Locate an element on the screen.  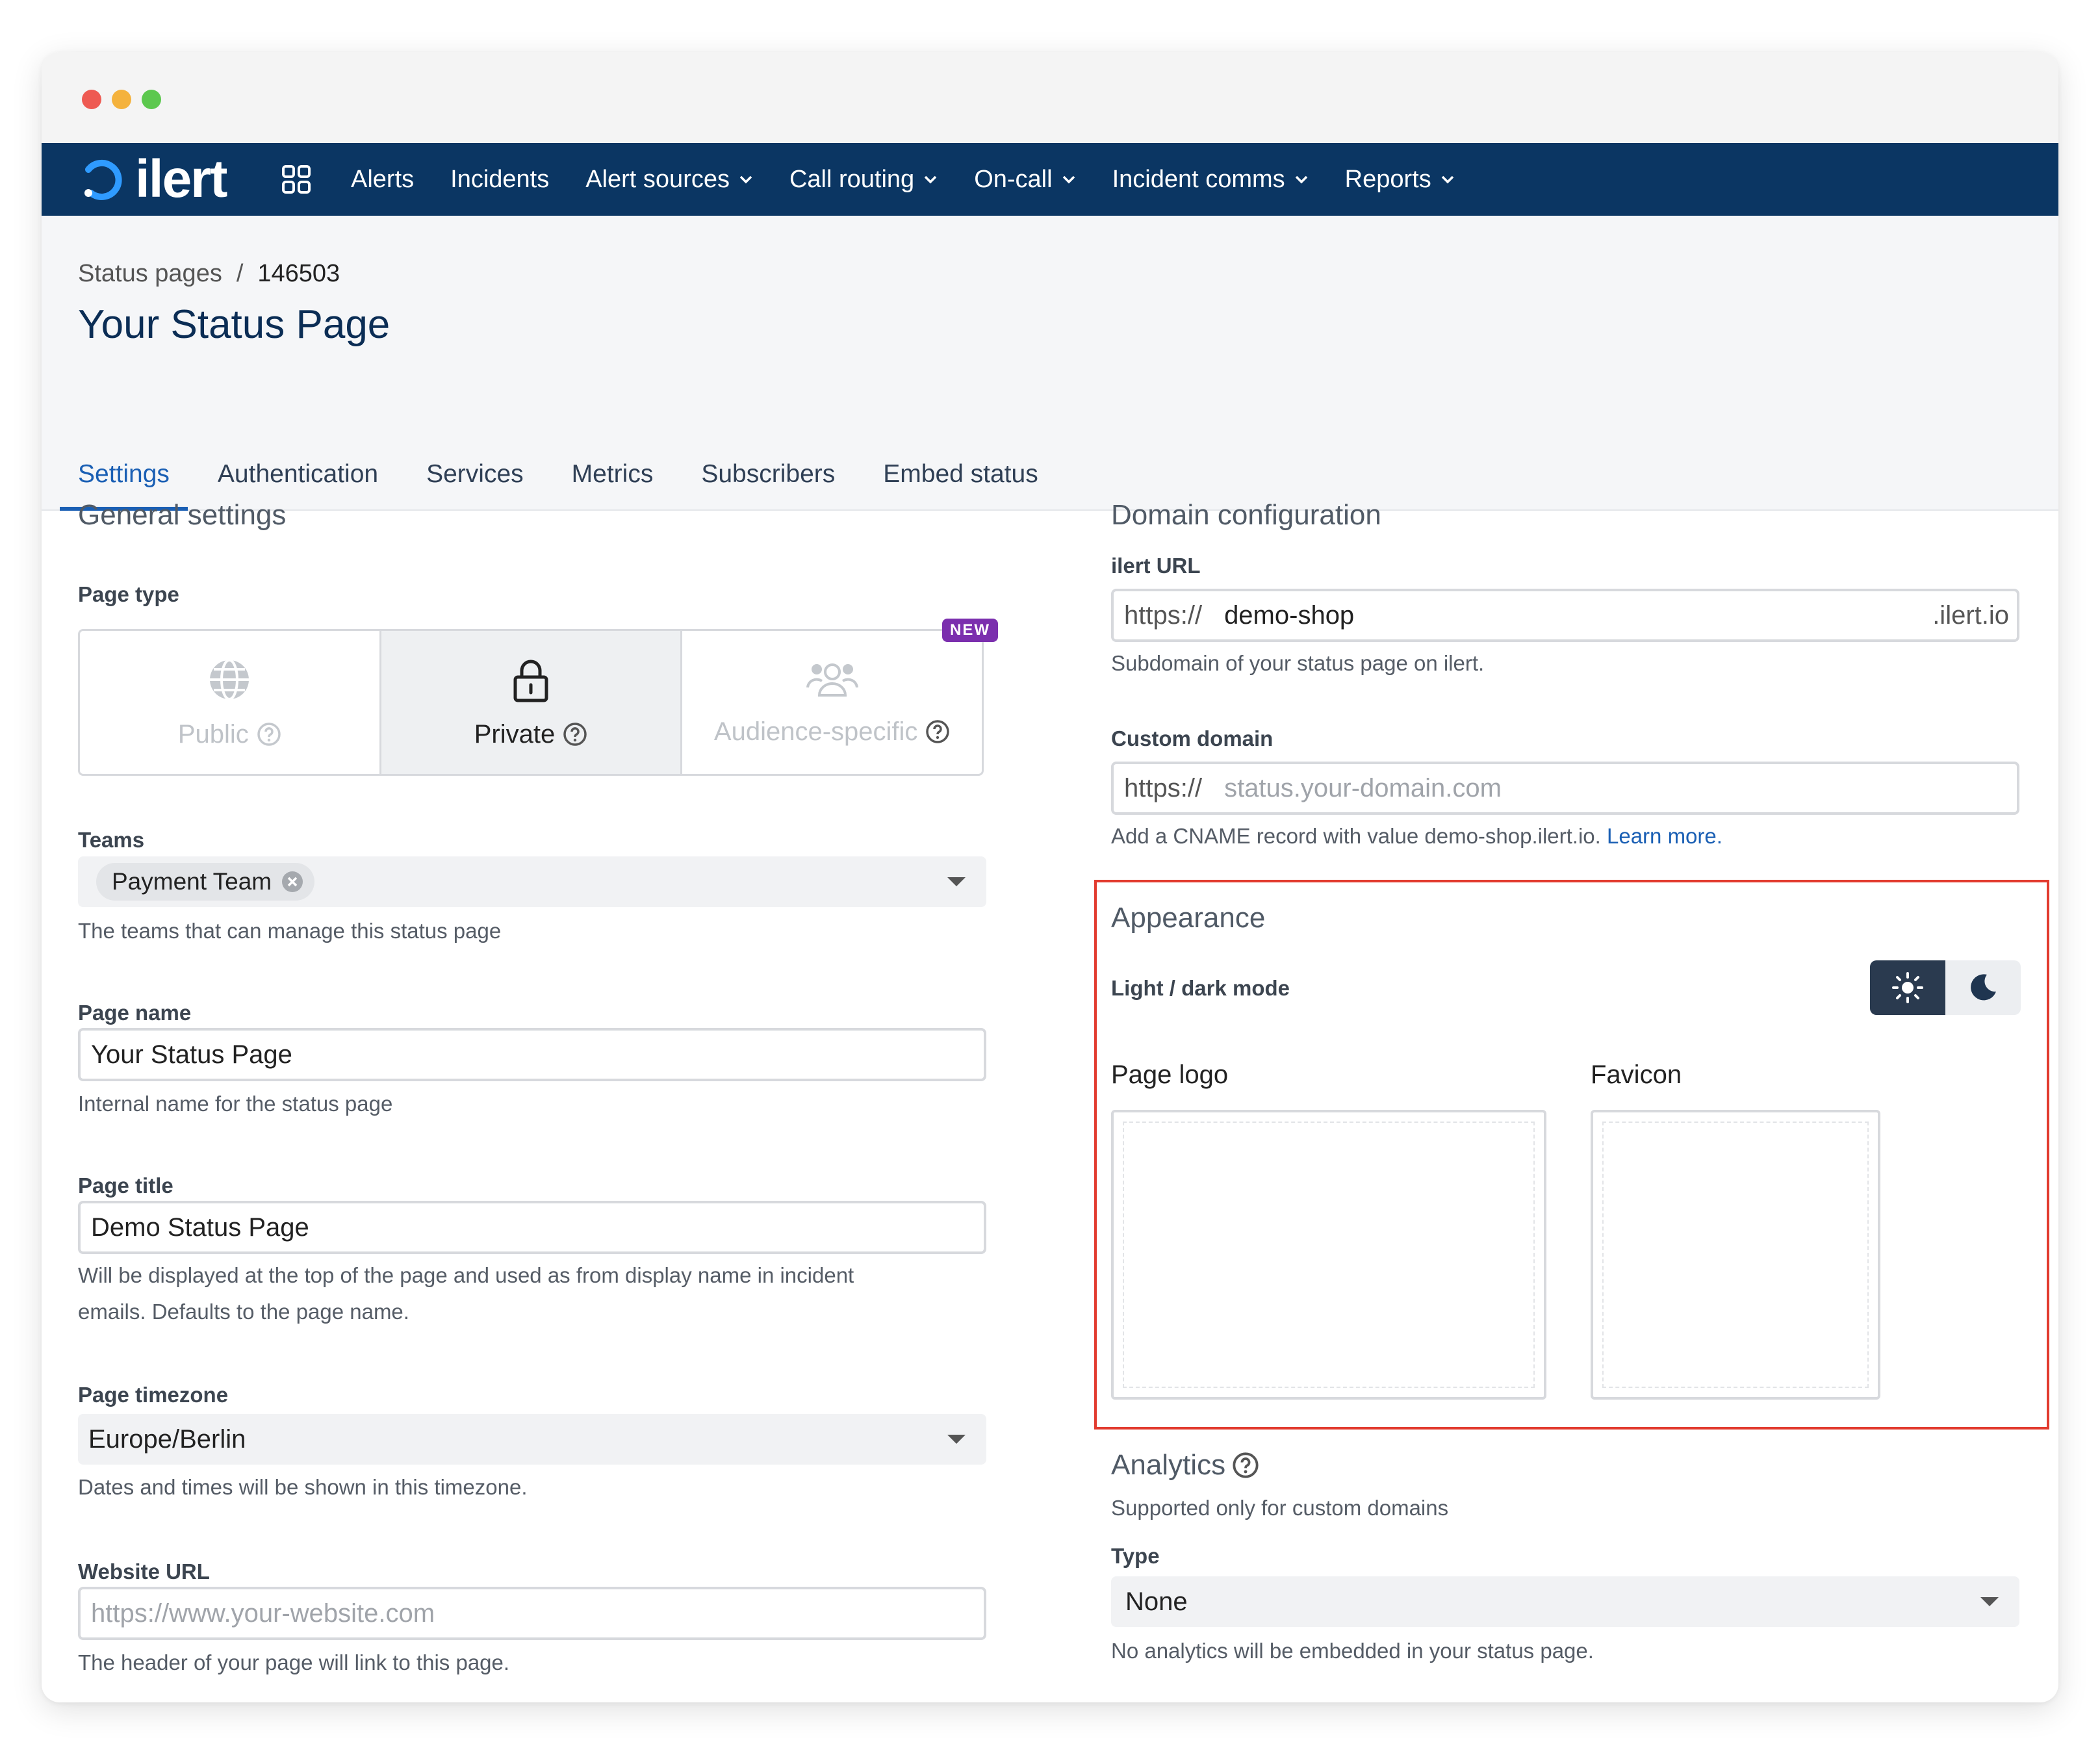
website-url-placeholder: https://www.your-website.com is located at coordinates (263, 1613).